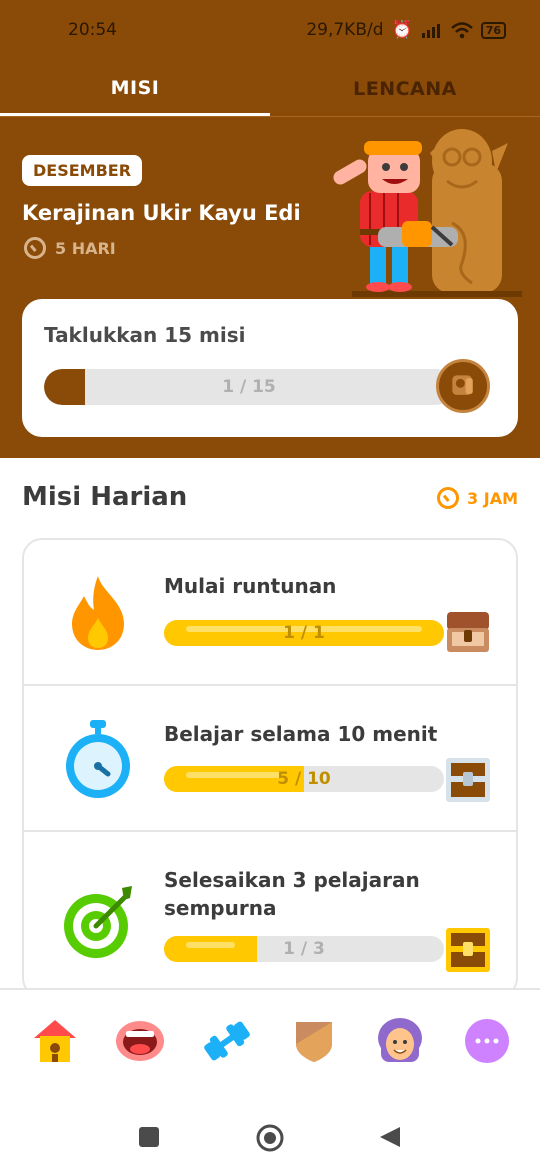 Image resolution: width=540 pixels, height=1170 pixels. Describe the element at coordinates (55, 1041) in the screenshot. I see `home-icon` at that location.